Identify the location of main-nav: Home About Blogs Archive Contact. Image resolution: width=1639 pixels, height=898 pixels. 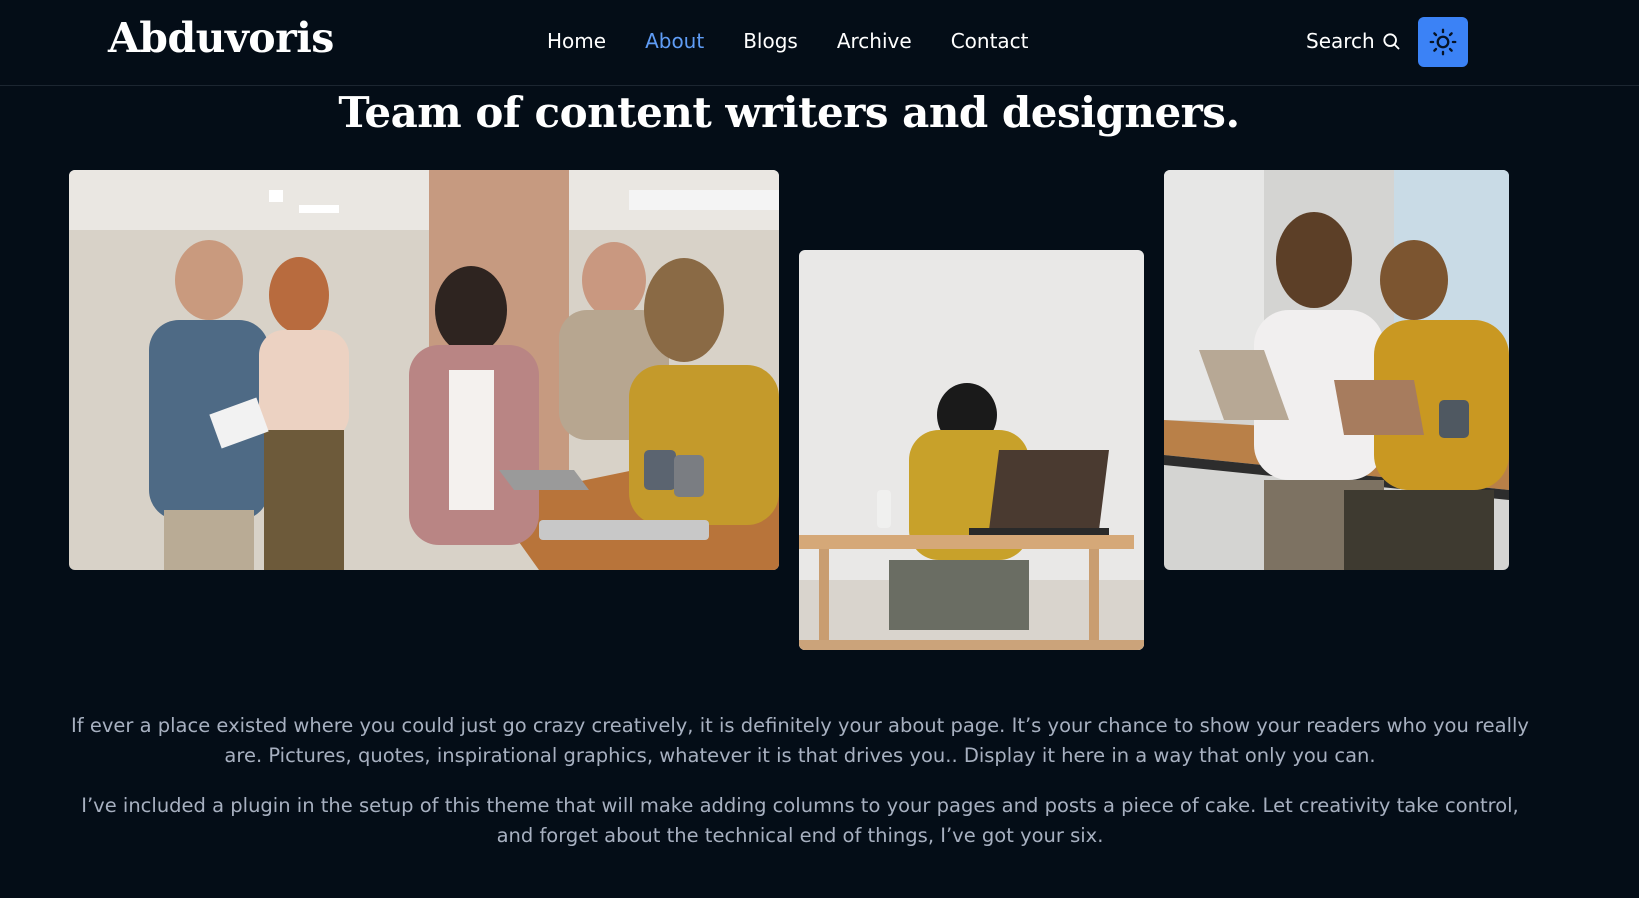
(807, 41).